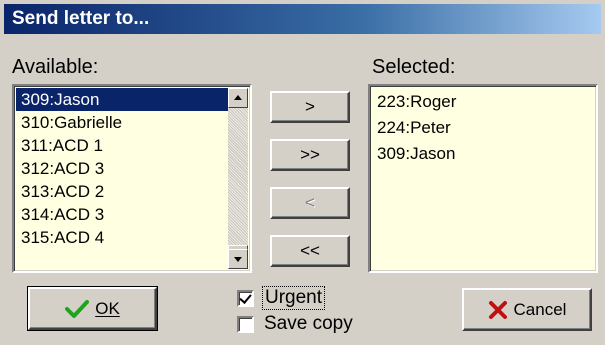 The width and height of the screenshot is (605, 345). Describe the element at coordinates (497, 309) in the screenshot. I see `x-icon` at that location.